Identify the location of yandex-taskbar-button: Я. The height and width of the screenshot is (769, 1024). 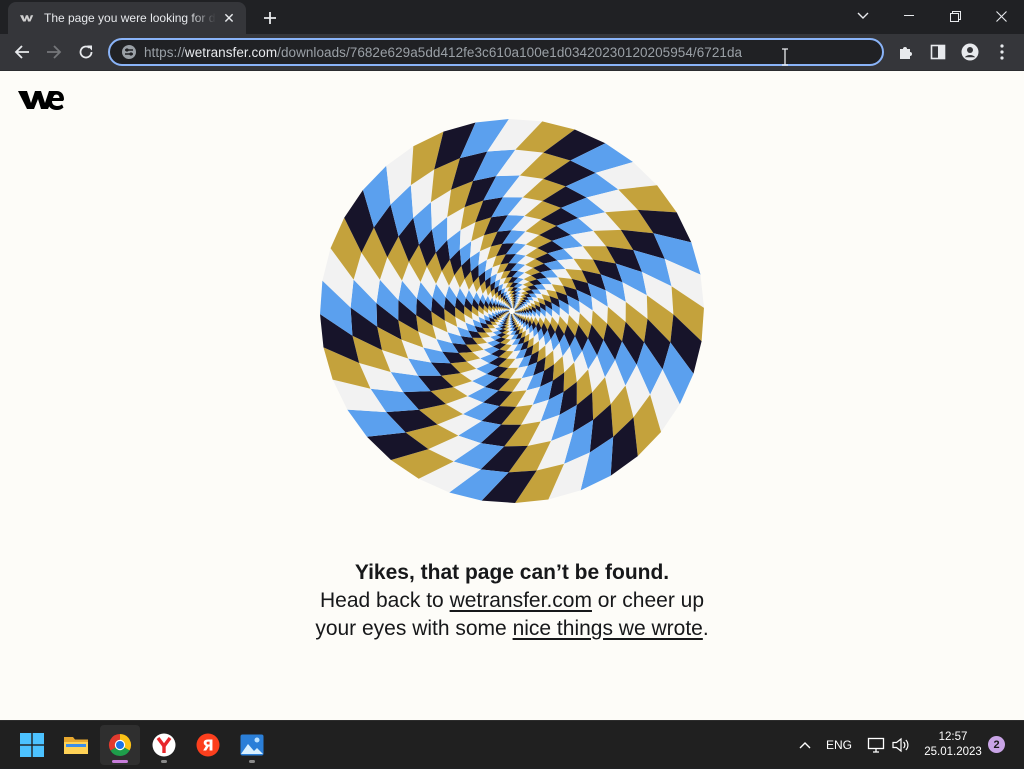
(208, 745).